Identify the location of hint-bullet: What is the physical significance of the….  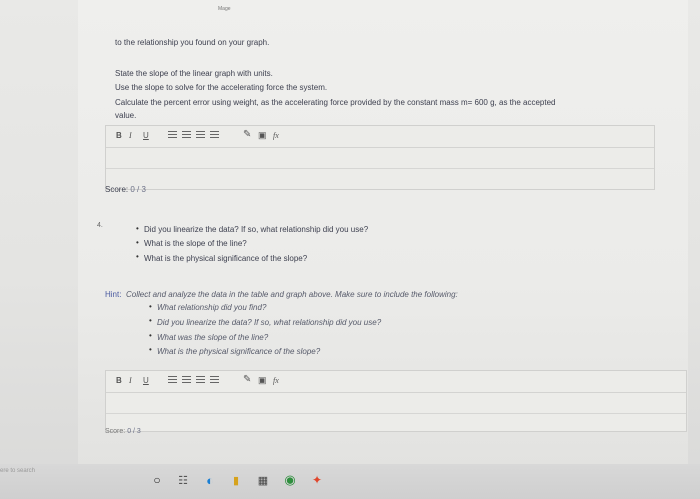
(239, 351).